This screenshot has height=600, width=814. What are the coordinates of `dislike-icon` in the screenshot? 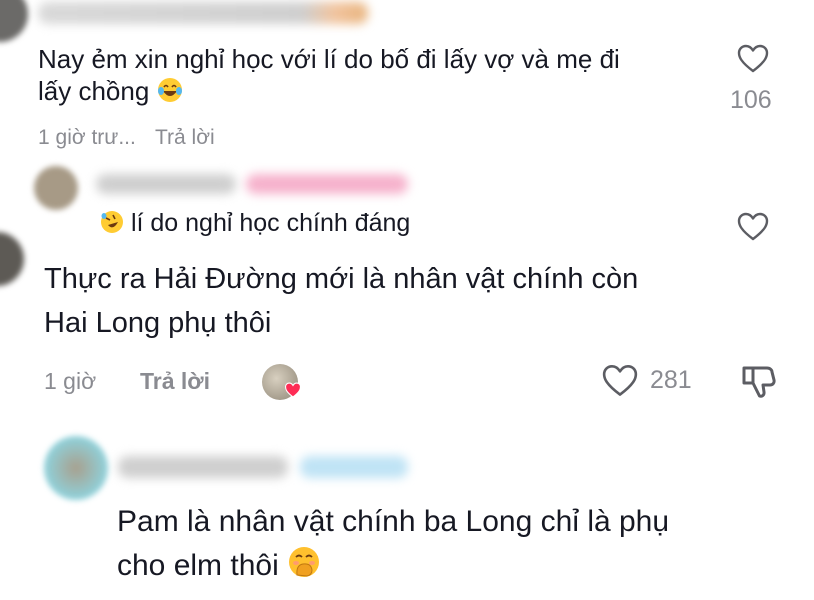 It's located at (759, 381).